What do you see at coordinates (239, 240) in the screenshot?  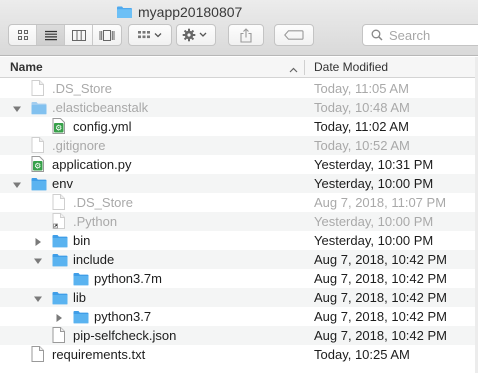 I see `file-row: bin Yesterday, 10:00 PM` at bounding box center [239, 240].